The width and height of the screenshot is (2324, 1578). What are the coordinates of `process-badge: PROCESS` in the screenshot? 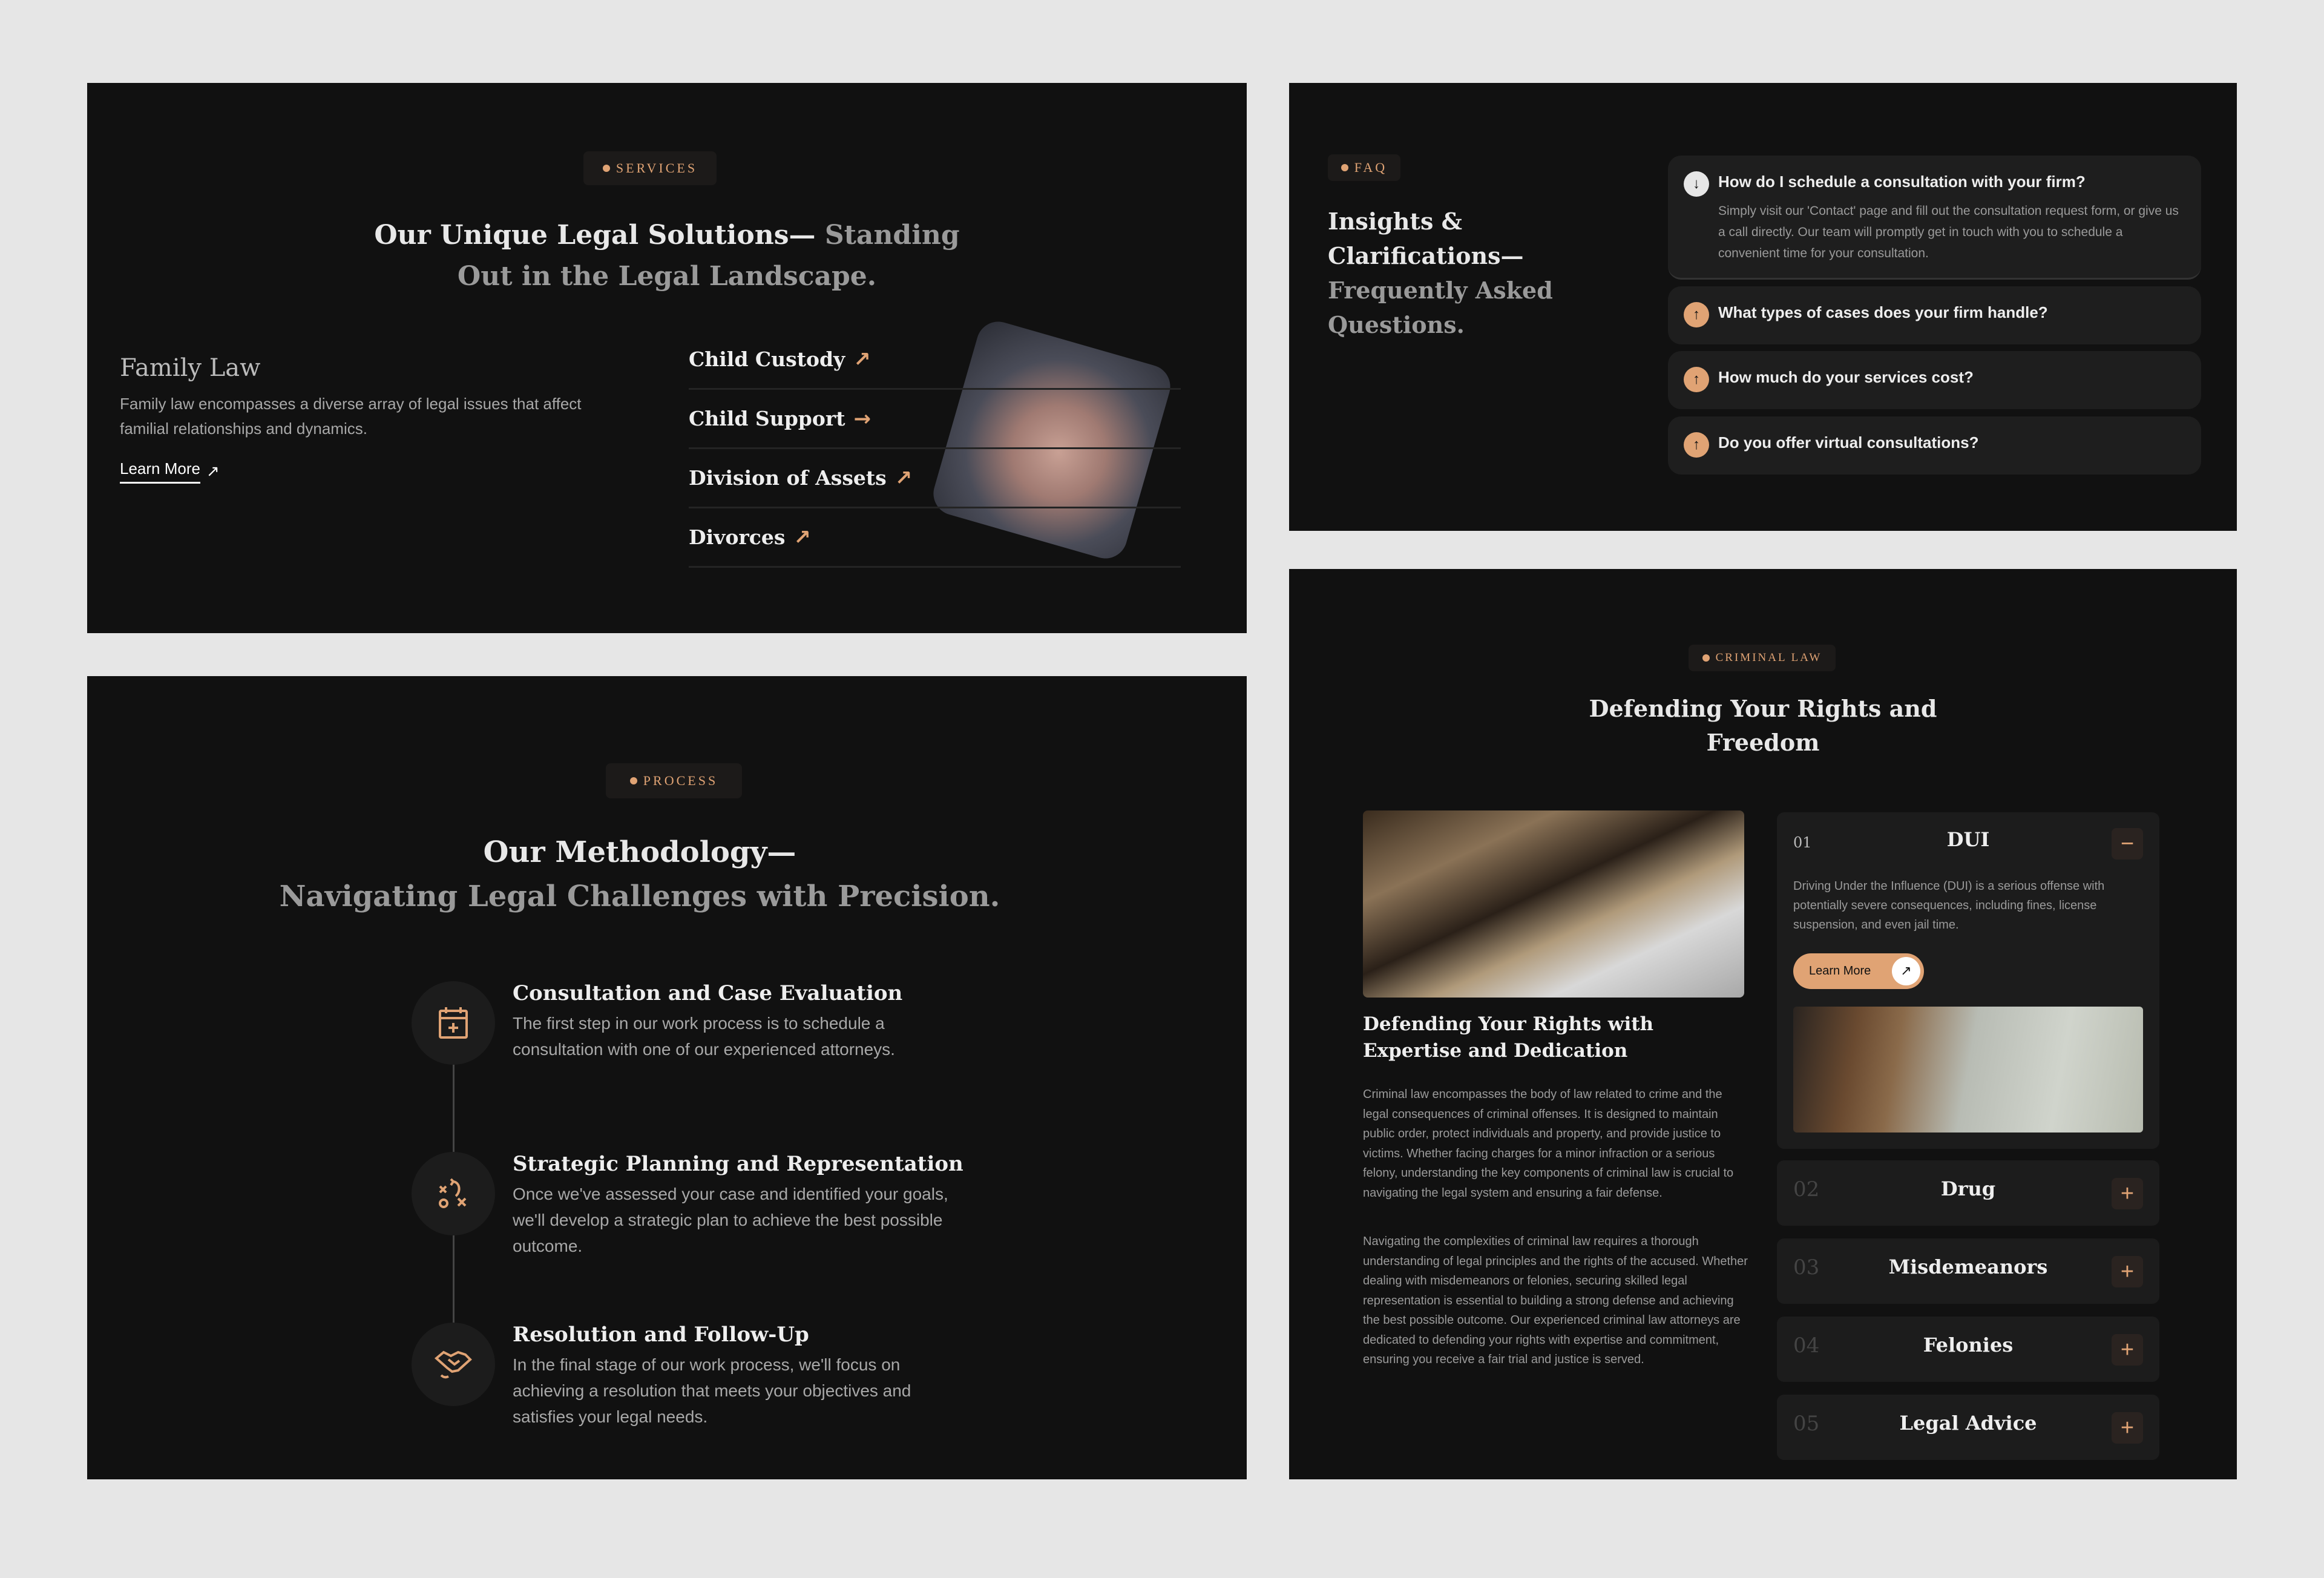 It's located at (674, 781).